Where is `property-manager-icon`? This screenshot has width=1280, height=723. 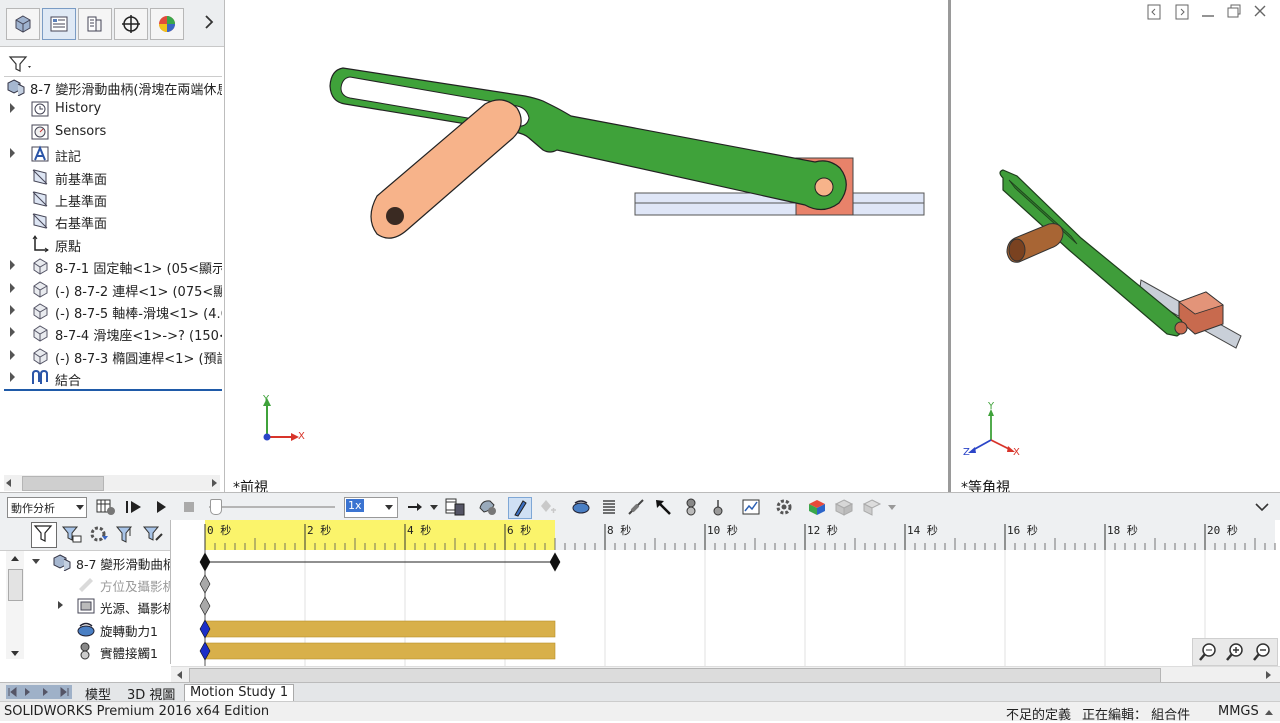 property-manager-icon is located at coordinates (59, 24).